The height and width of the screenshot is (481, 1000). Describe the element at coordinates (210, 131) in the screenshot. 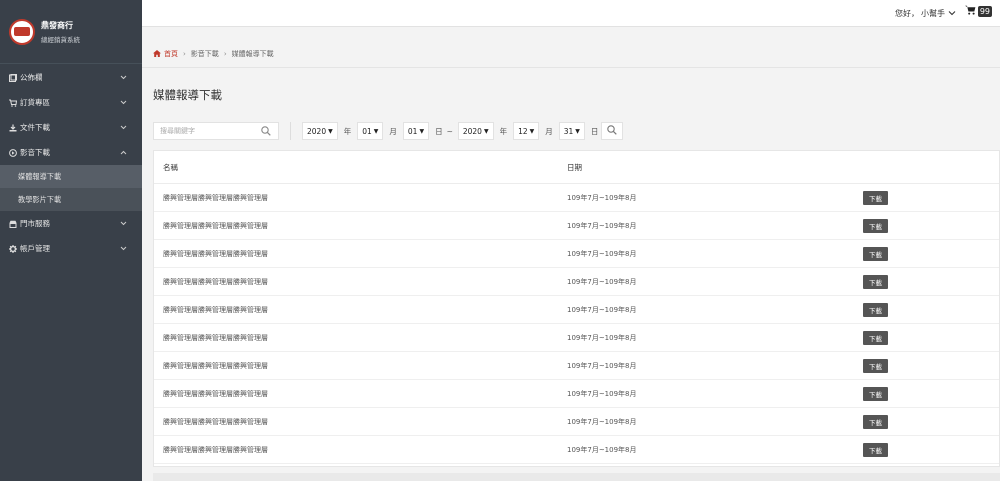

I see `search-input` at that location.